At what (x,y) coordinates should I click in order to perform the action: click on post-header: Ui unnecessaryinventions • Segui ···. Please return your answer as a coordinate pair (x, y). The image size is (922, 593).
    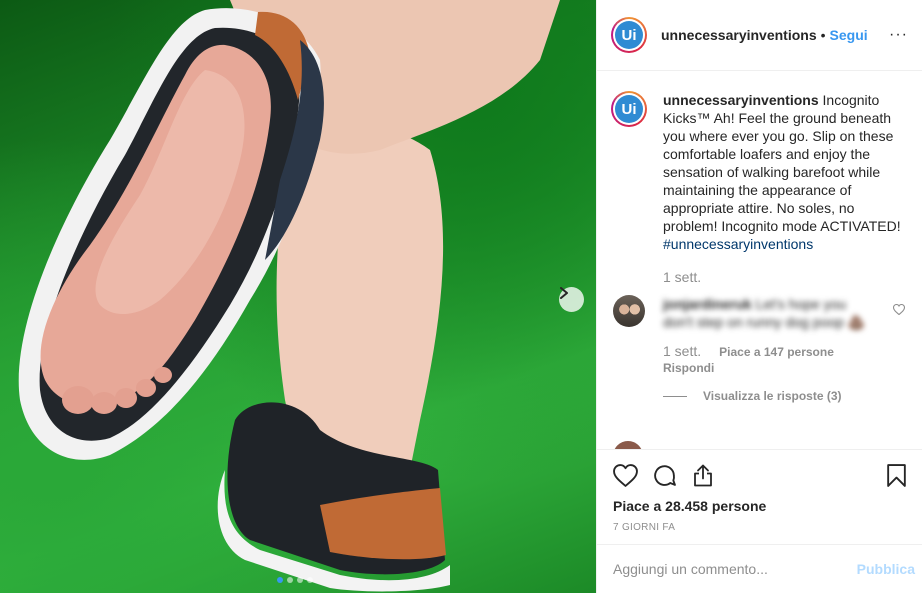
    Looking at the image, I should click on (759, 35).